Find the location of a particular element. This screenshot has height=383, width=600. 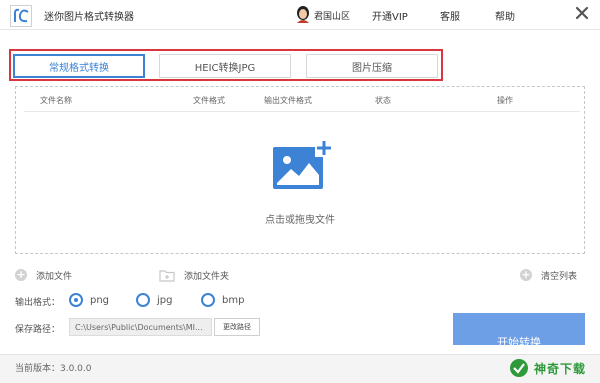

change-path-button: 更改路径 is located at coordinates (237, 327).